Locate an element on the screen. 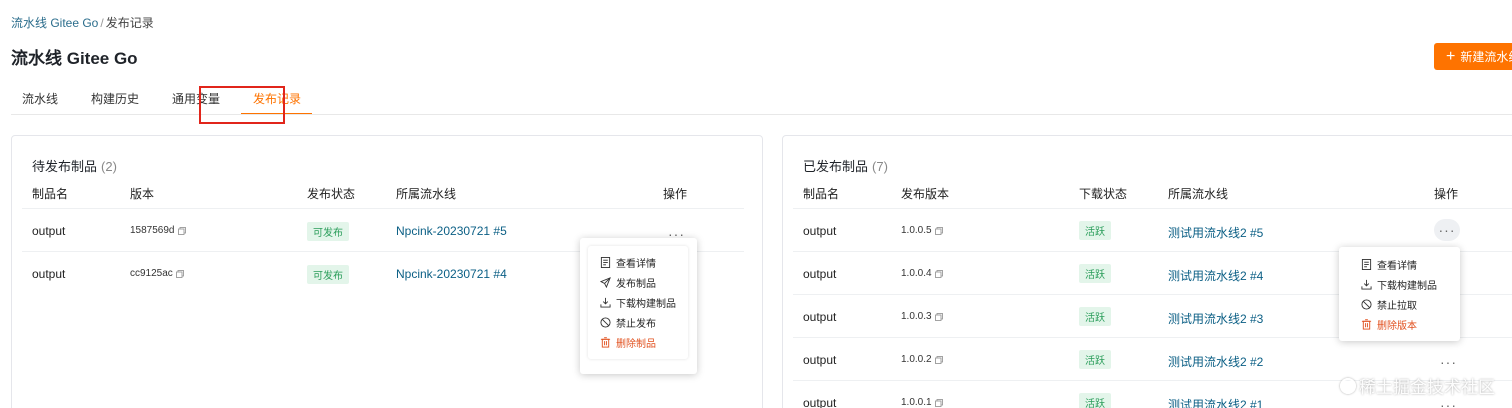 This screenshot has height=408, width=1512. version-value: 1587569d is located at coordinates (158, 230).